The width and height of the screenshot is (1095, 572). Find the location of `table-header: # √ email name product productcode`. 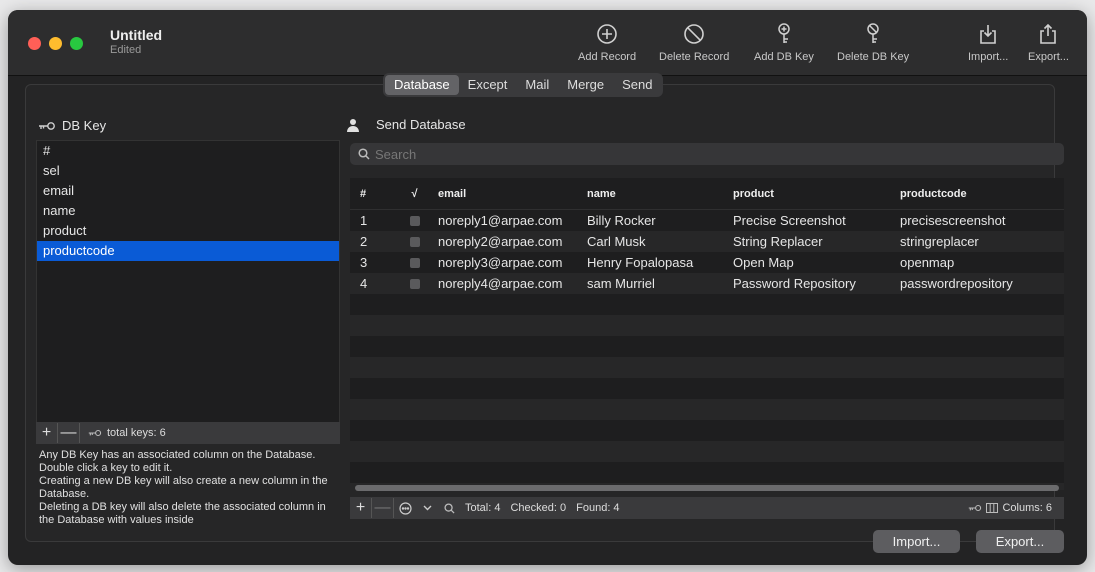

table-header: # √ email name product productcode is located at coordinates (707, 194).